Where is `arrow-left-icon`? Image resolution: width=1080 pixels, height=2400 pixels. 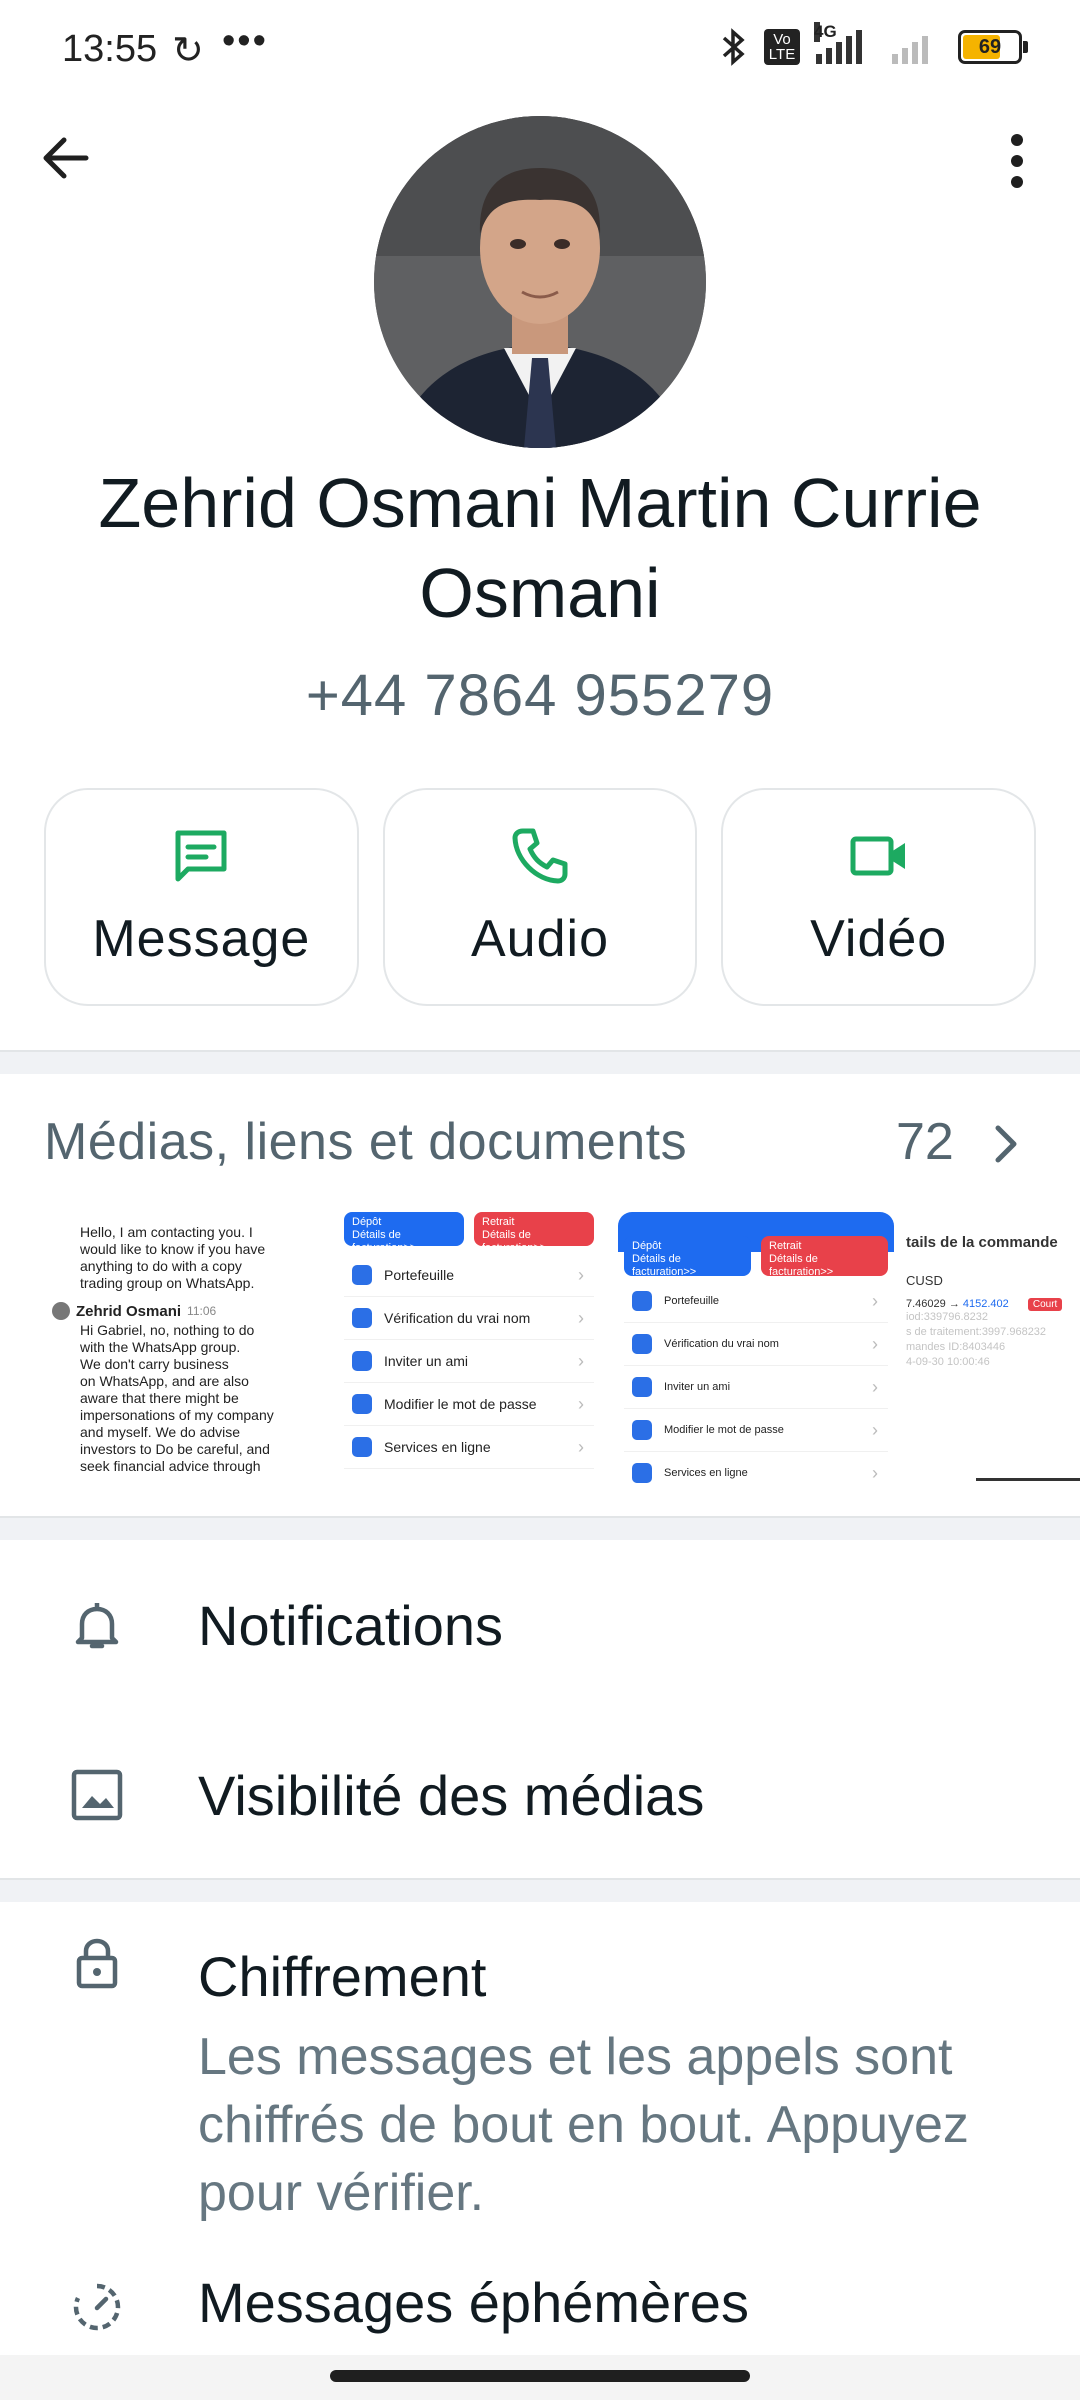 arrow-left-icon is located at coordinates (66, 158).